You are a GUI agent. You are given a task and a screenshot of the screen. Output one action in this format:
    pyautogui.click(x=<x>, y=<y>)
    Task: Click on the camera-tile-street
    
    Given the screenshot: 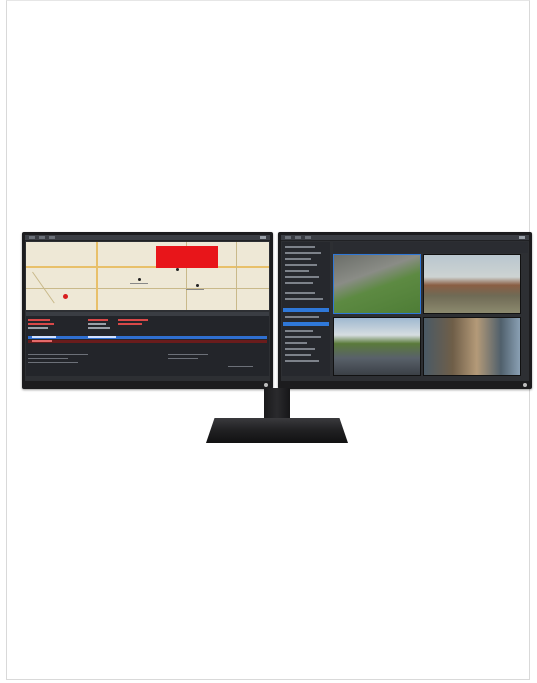 What is the action you would take?
    pyautogui.click(x=377, y=346)
    